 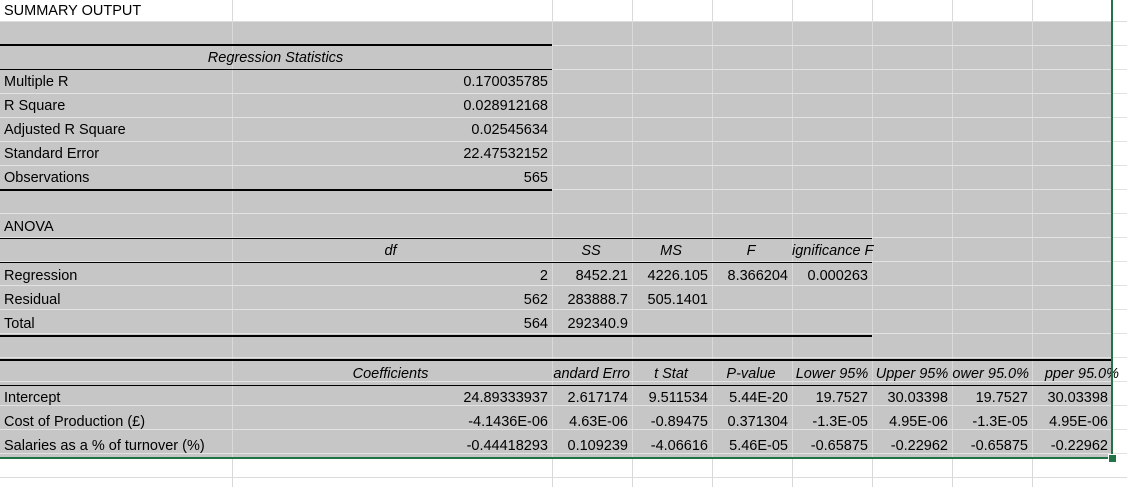 What do you see at coordinates (505, 398) in the screenshot?
I see `coef-value: 24.89333937` at bounding box center [505, 398].